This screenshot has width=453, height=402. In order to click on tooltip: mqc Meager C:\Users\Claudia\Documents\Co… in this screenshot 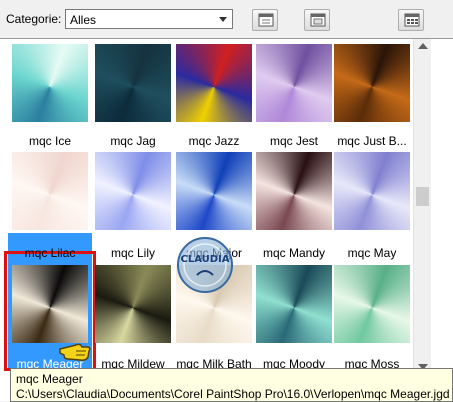, I will do `click(231, 385)`.